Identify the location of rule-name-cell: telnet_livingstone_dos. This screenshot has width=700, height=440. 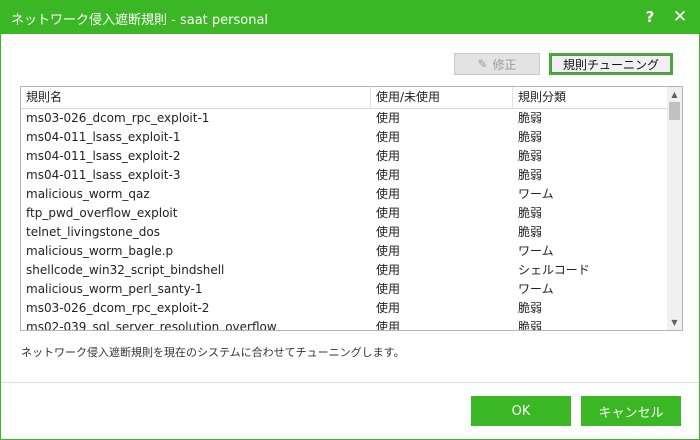
(93, 232).